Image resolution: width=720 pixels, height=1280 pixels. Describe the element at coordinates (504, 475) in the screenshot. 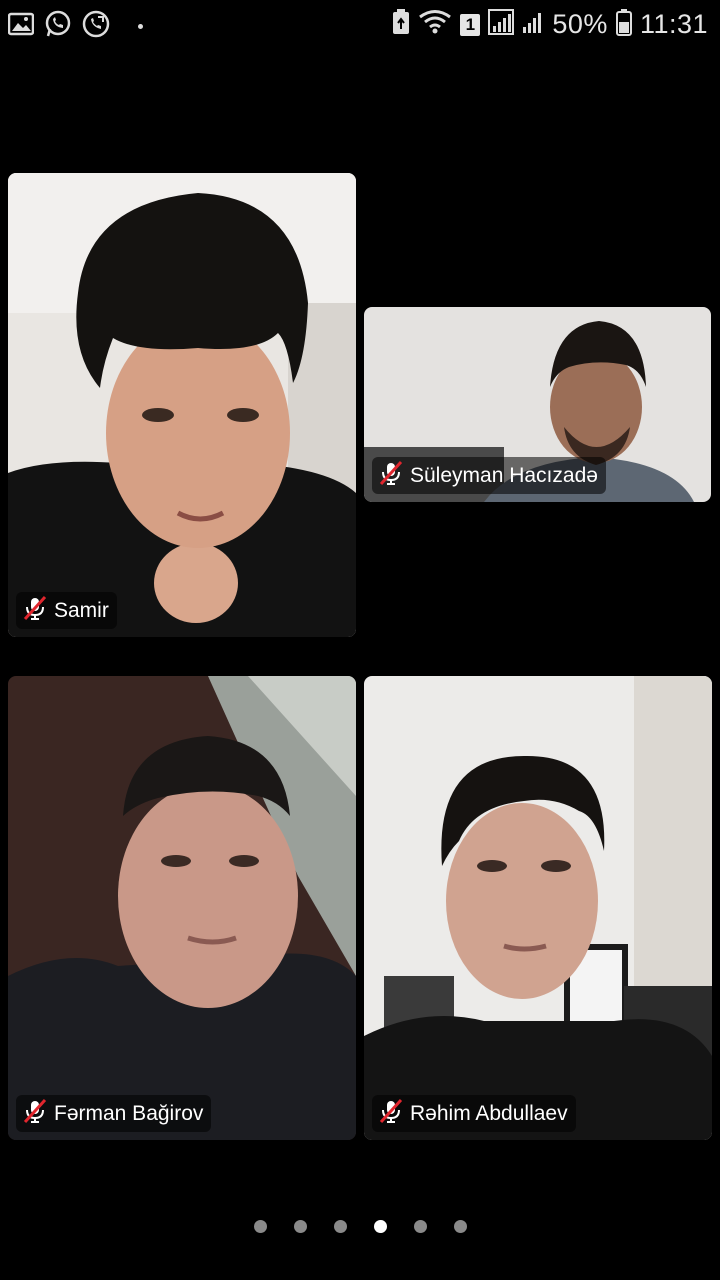

I see `participant-name: Süleyman Hacızadə` at that location.